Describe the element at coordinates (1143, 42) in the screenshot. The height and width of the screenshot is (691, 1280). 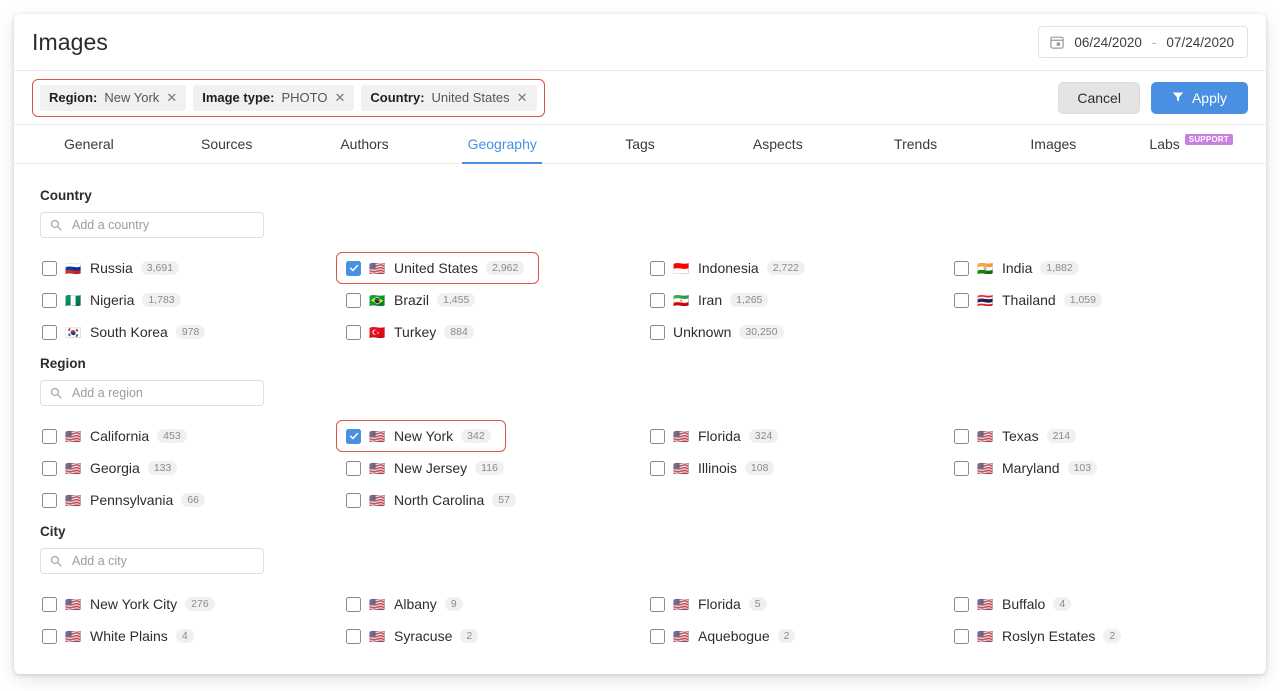
I see `date-range-picker: 06/24/2020 - 07/24/2020` at that location.